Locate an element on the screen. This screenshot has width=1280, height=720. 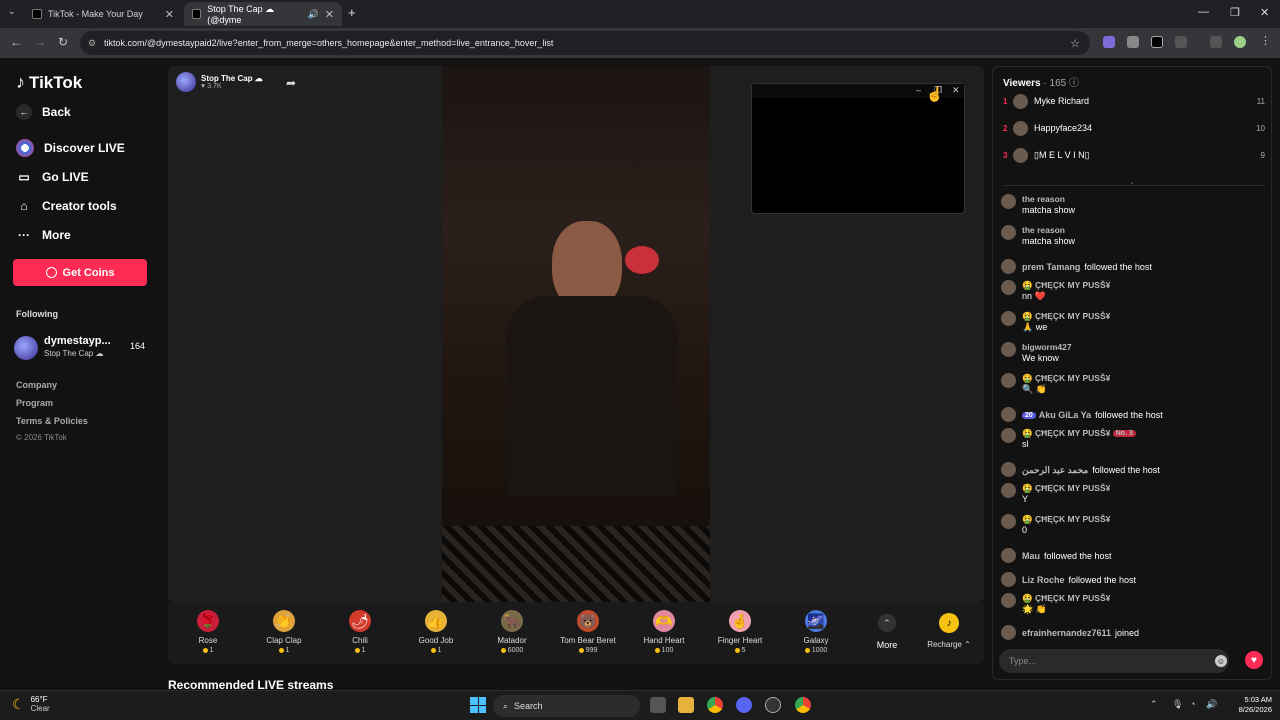
menu-kebab-icon: ⋮ is located at coordinates (1265, 40).